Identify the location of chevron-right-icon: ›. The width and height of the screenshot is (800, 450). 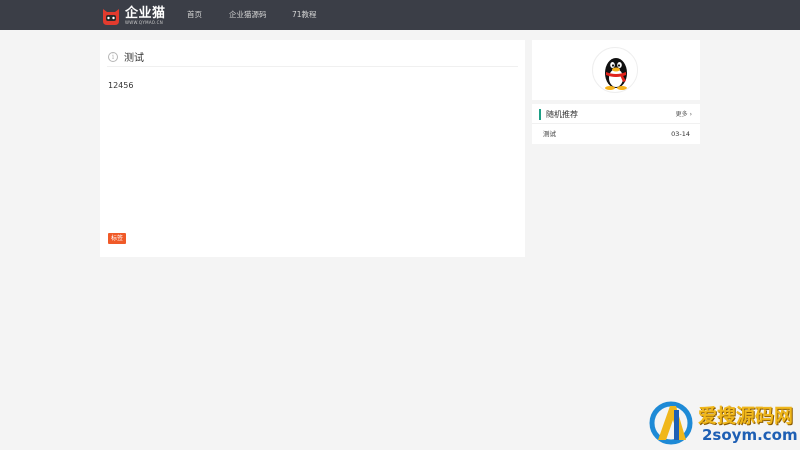
(690, 114).